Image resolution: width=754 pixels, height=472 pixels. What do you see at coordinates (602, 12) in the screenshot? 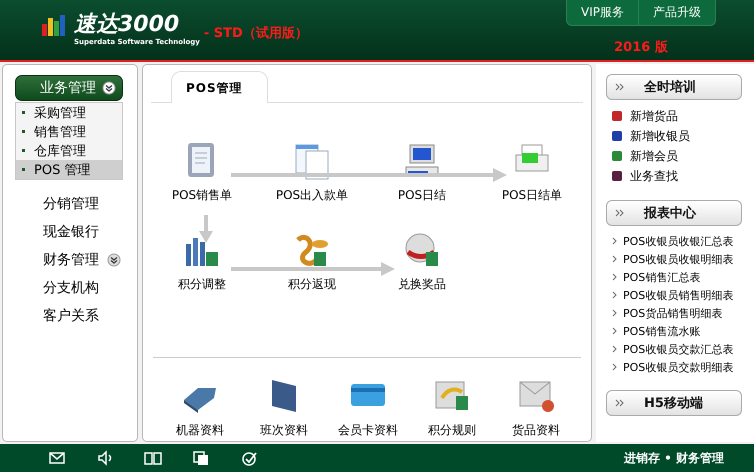
I see `header-button: VIP服务` at bounding box center [602, 12].